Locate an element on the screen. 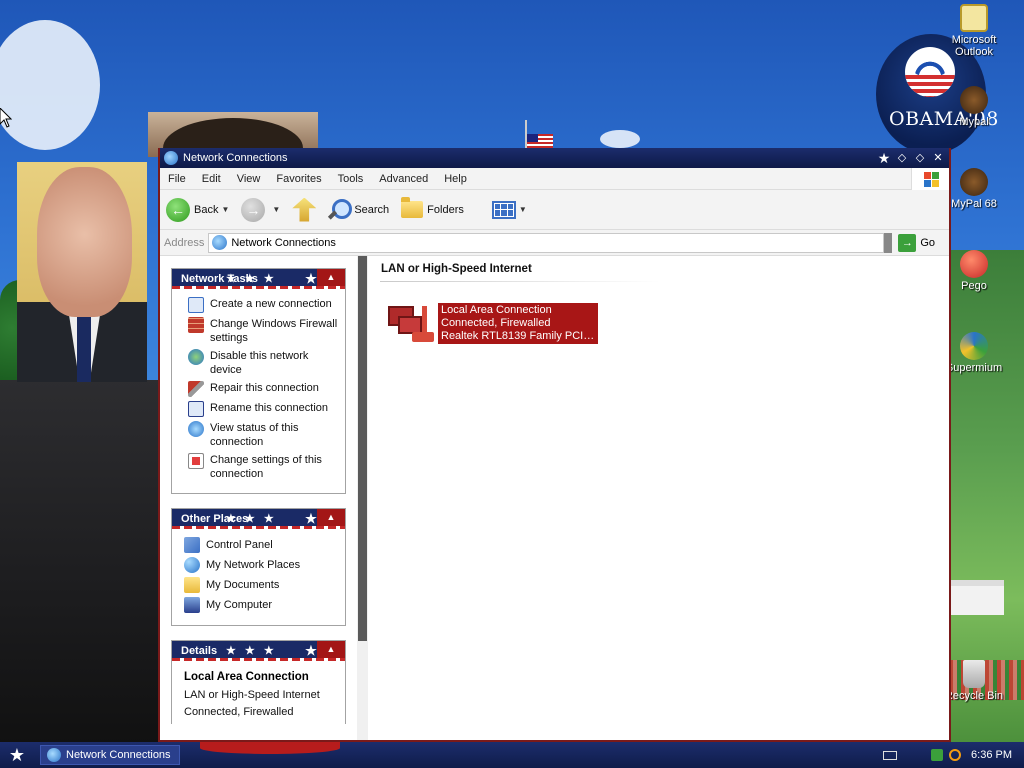  maximize-button: ◇ is located at coordinates (920, 158).